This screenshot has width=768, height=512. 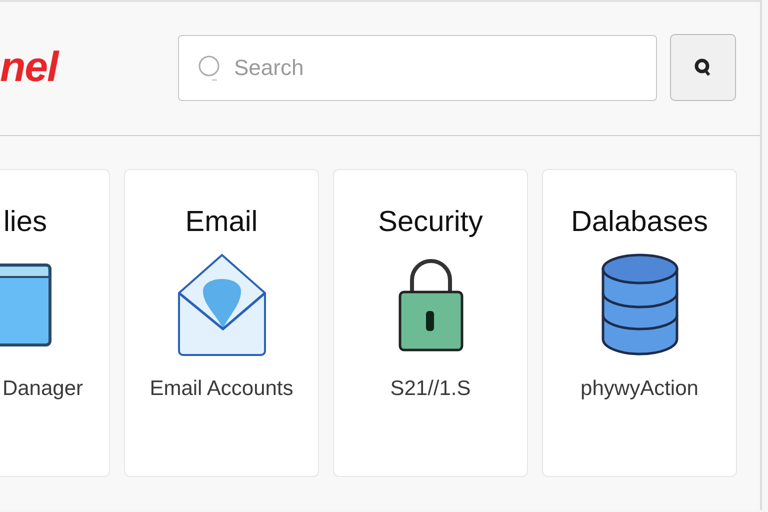 What do you see at coordinates (55, 323) in the screenshot?
I see `category-card: lies Danager` at bounding box center [55, 323].